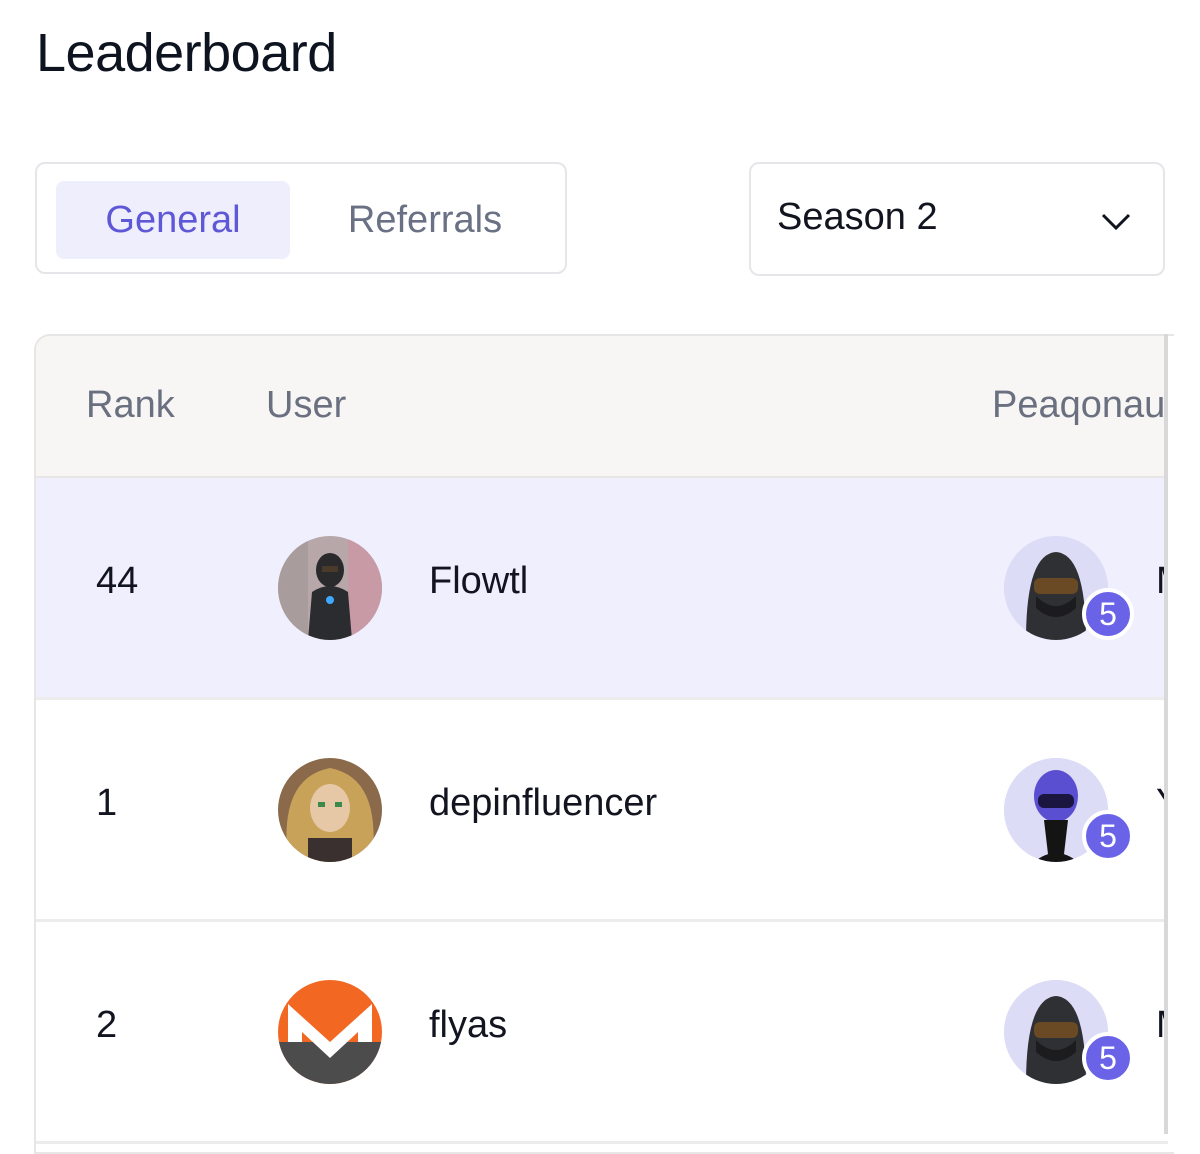 This screenshot has width=1200, height=1154. Describe the element at coordinates (130, 405) in the screenshot. I see `header-rank: Rank` at that location.